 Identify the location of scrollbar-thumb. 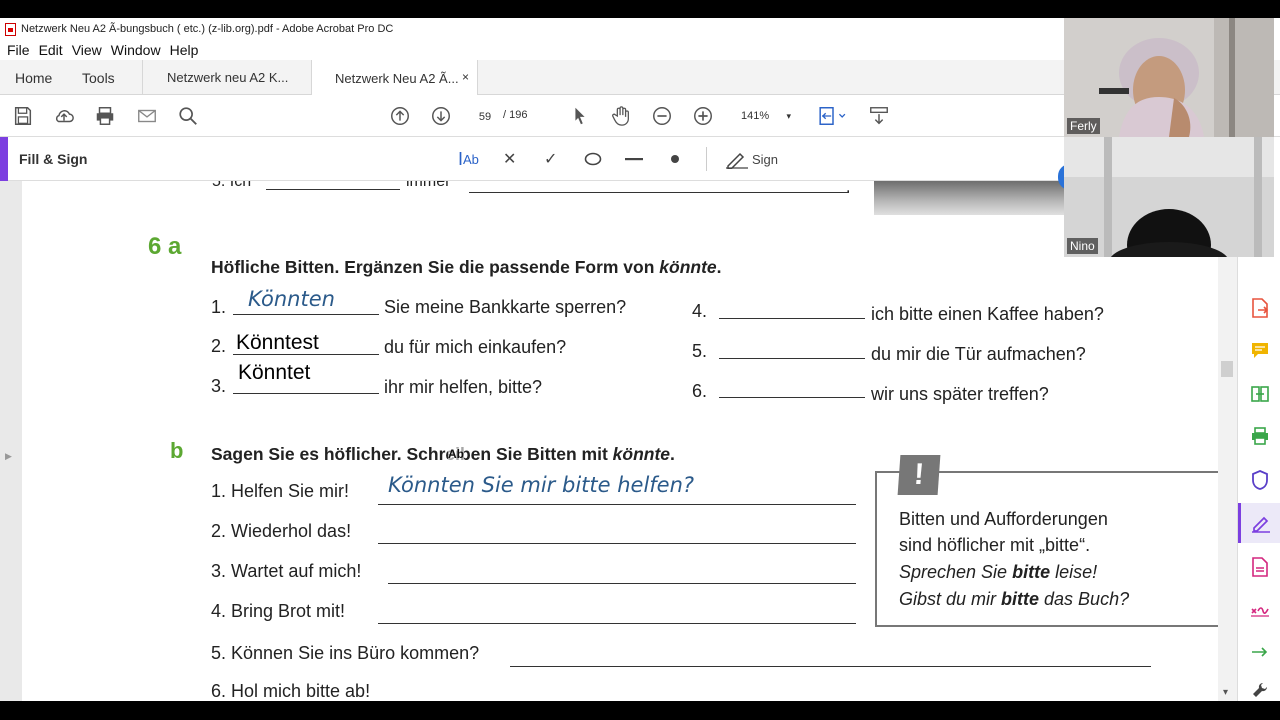
(1227, 369).